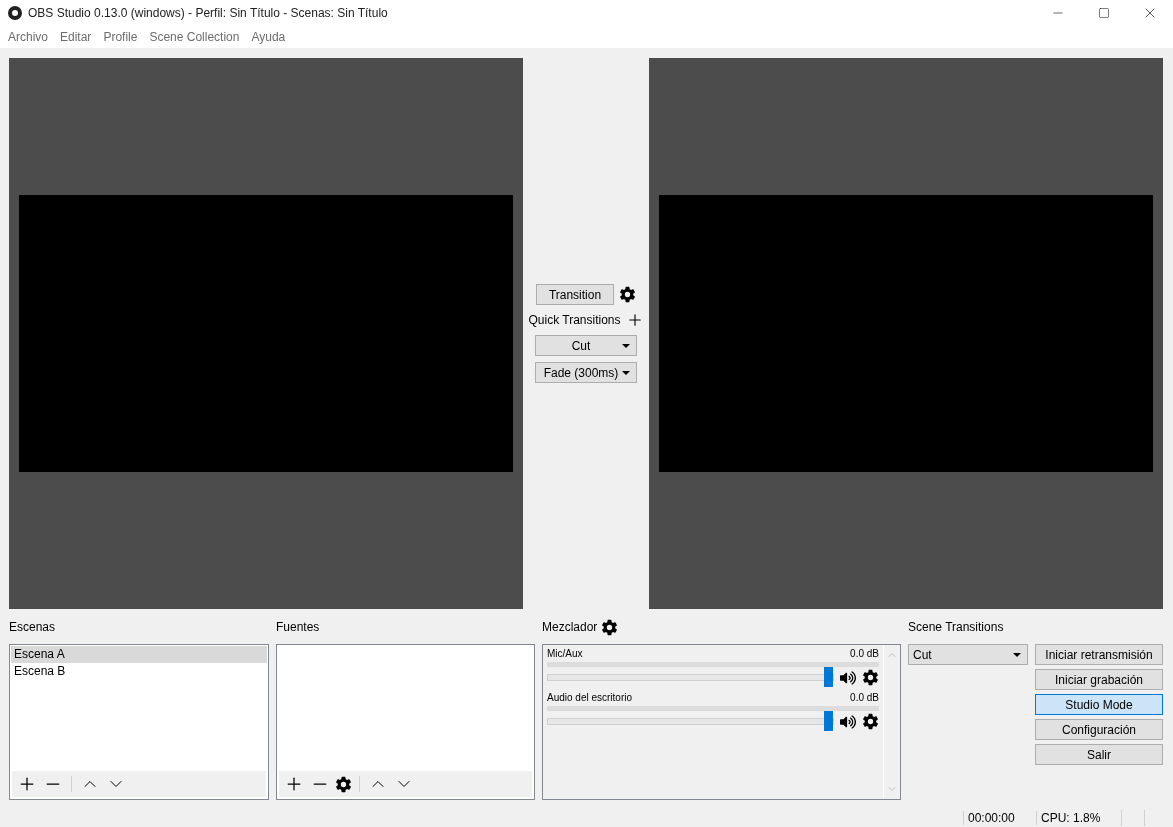 The width and height of the screenshot is (1173, 827). What do you see at coordinates (968, 654) in the screenshot?
I see `transition-dropdown: Cut` at bounding box center [968, 654].